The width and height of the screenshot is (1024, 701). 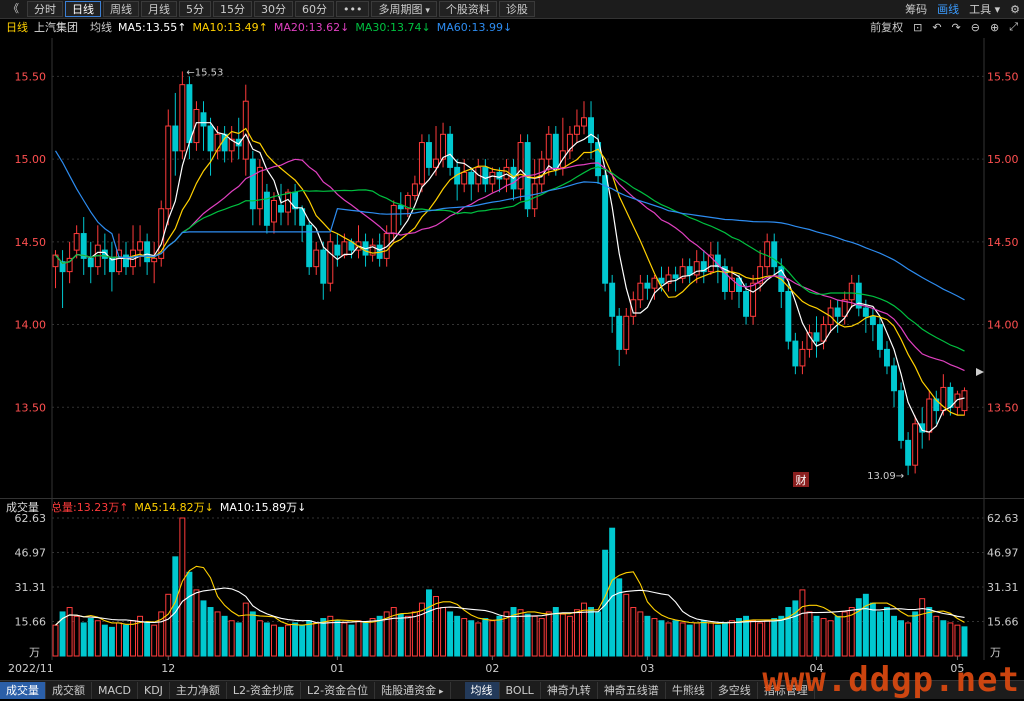 What do you see at coordinates (482, 690) in the screenshot?
I see `indicator-tab-8: 均线` at bounding box center [482, 690].